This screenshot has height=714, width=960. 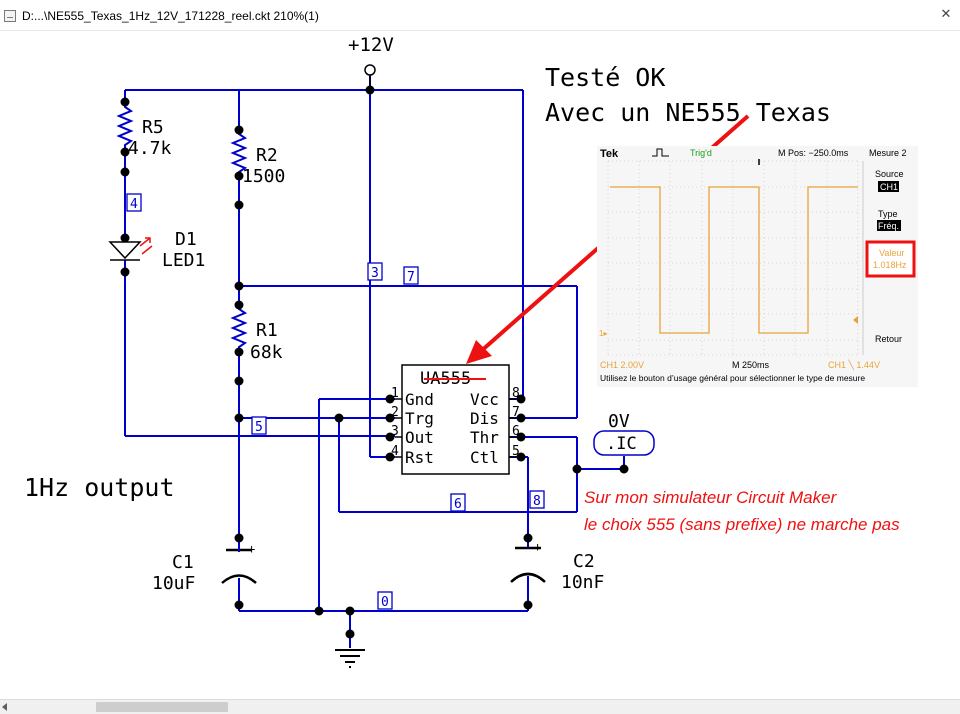 I want to click on close-icon: ✕, so click(x=946, y=15).